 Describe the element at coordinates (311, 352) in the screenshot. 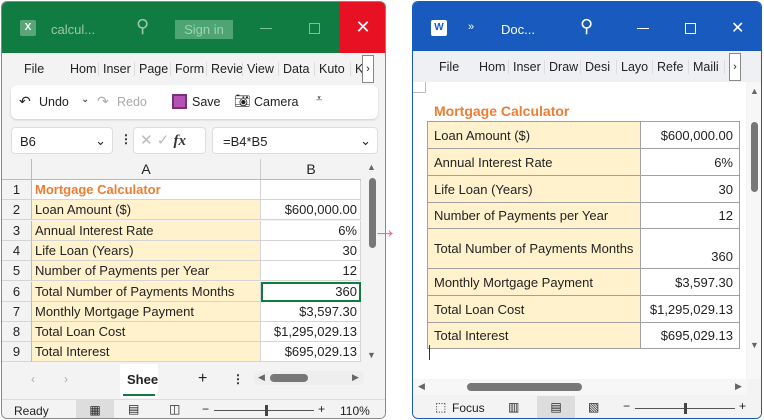

I see `cell-b9: $695,029.13` at that location.